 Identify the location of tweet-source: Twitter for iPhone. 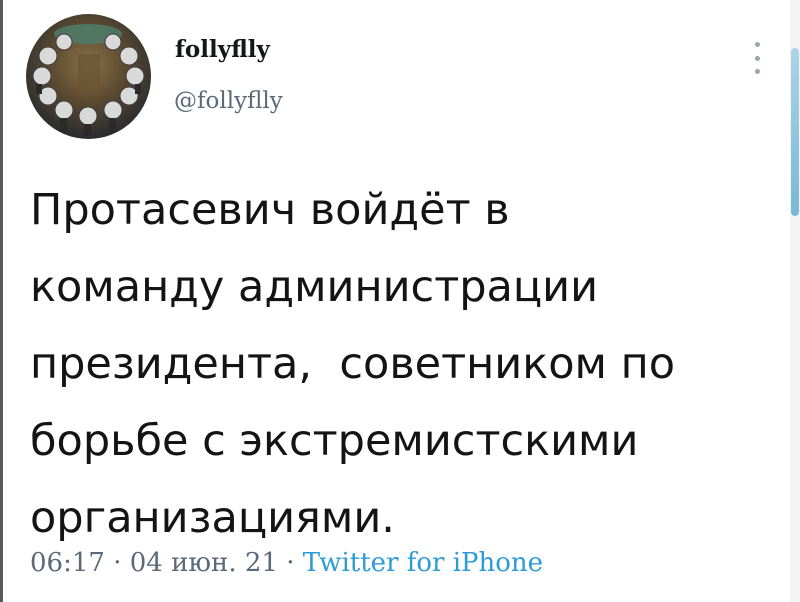
(423, 563).